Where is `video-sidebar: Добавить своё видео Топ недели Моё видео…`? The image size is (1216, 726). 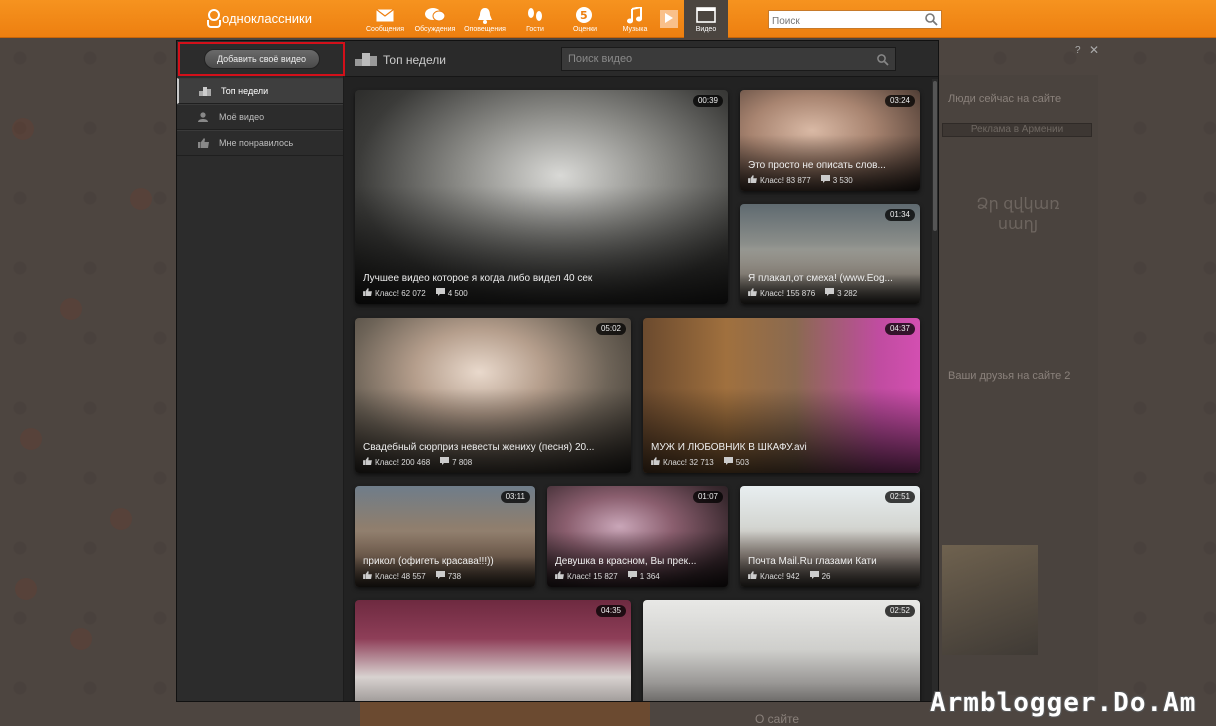
video-sidebar: Добавить своё видео Топ недели Моё видео… is located at coordinates (261, 371).